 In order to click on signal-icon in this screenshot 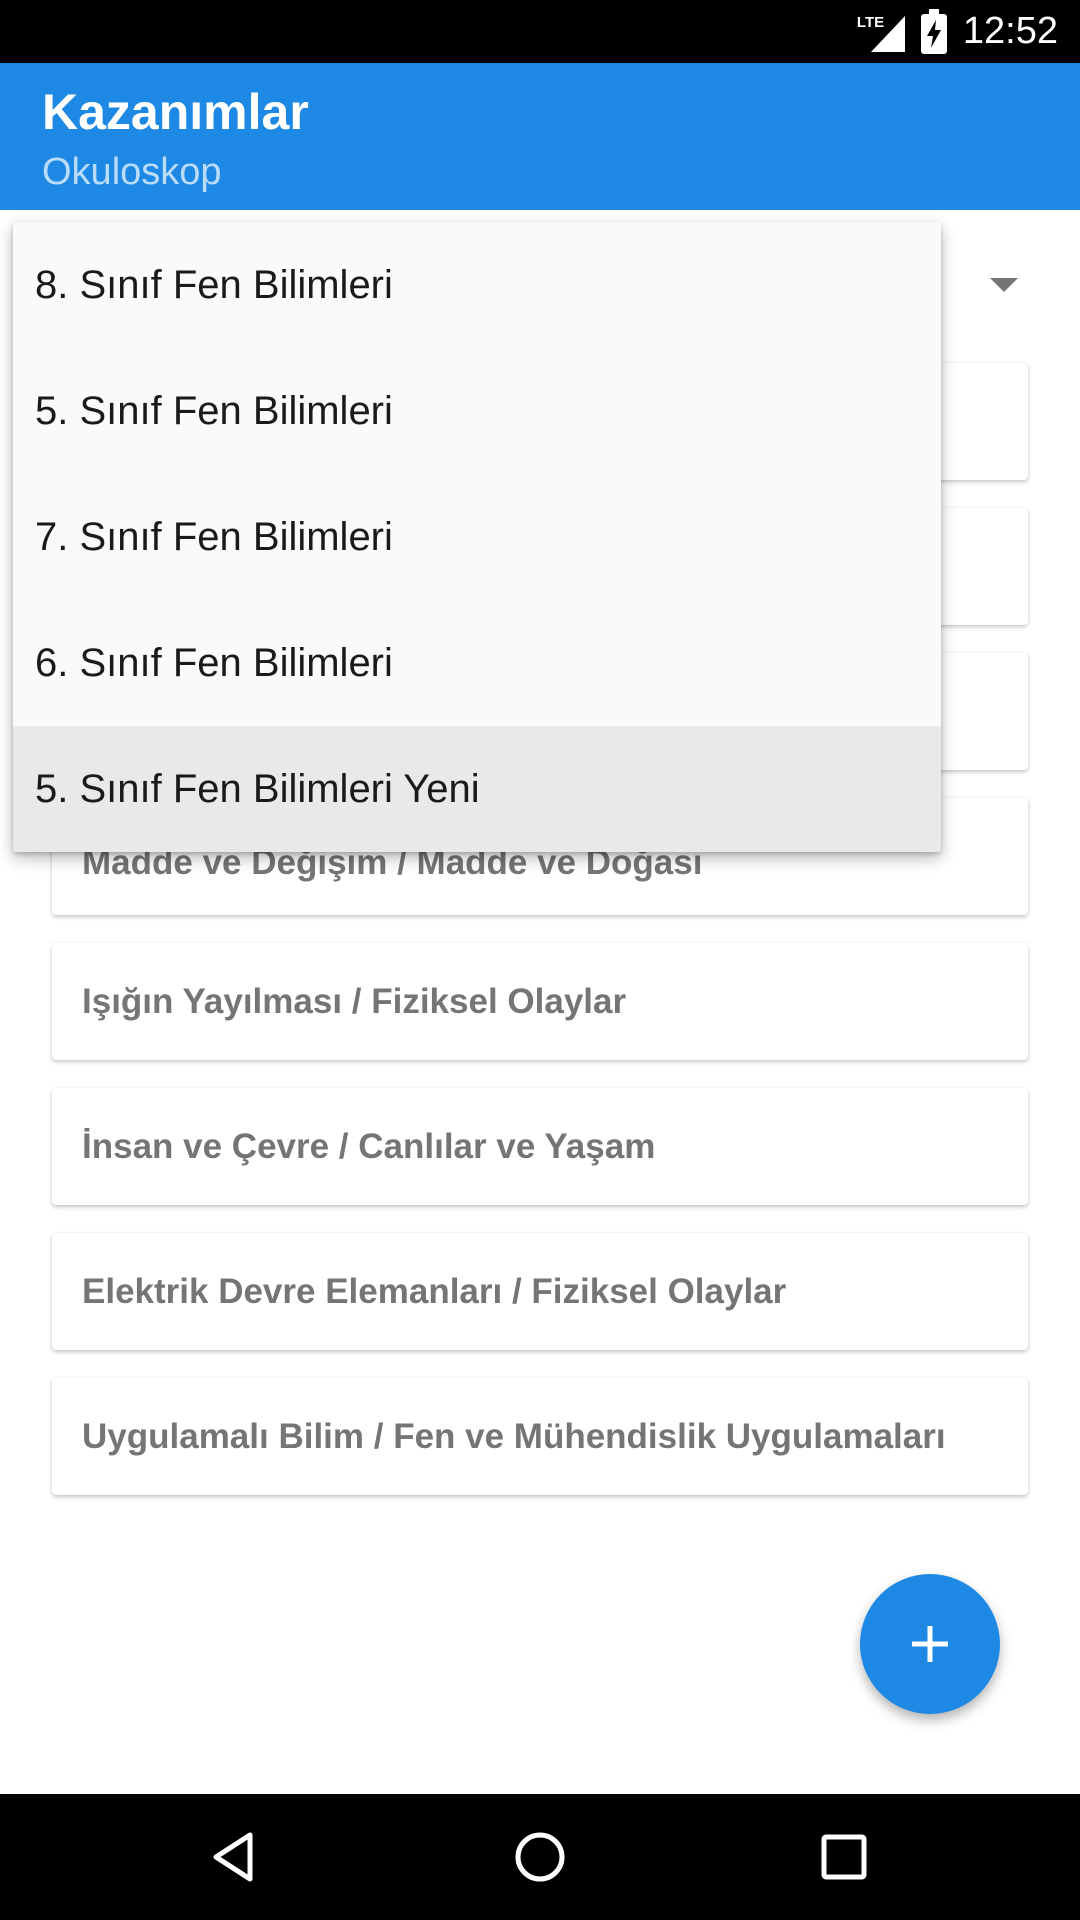, I will do `click(887, 33)`.